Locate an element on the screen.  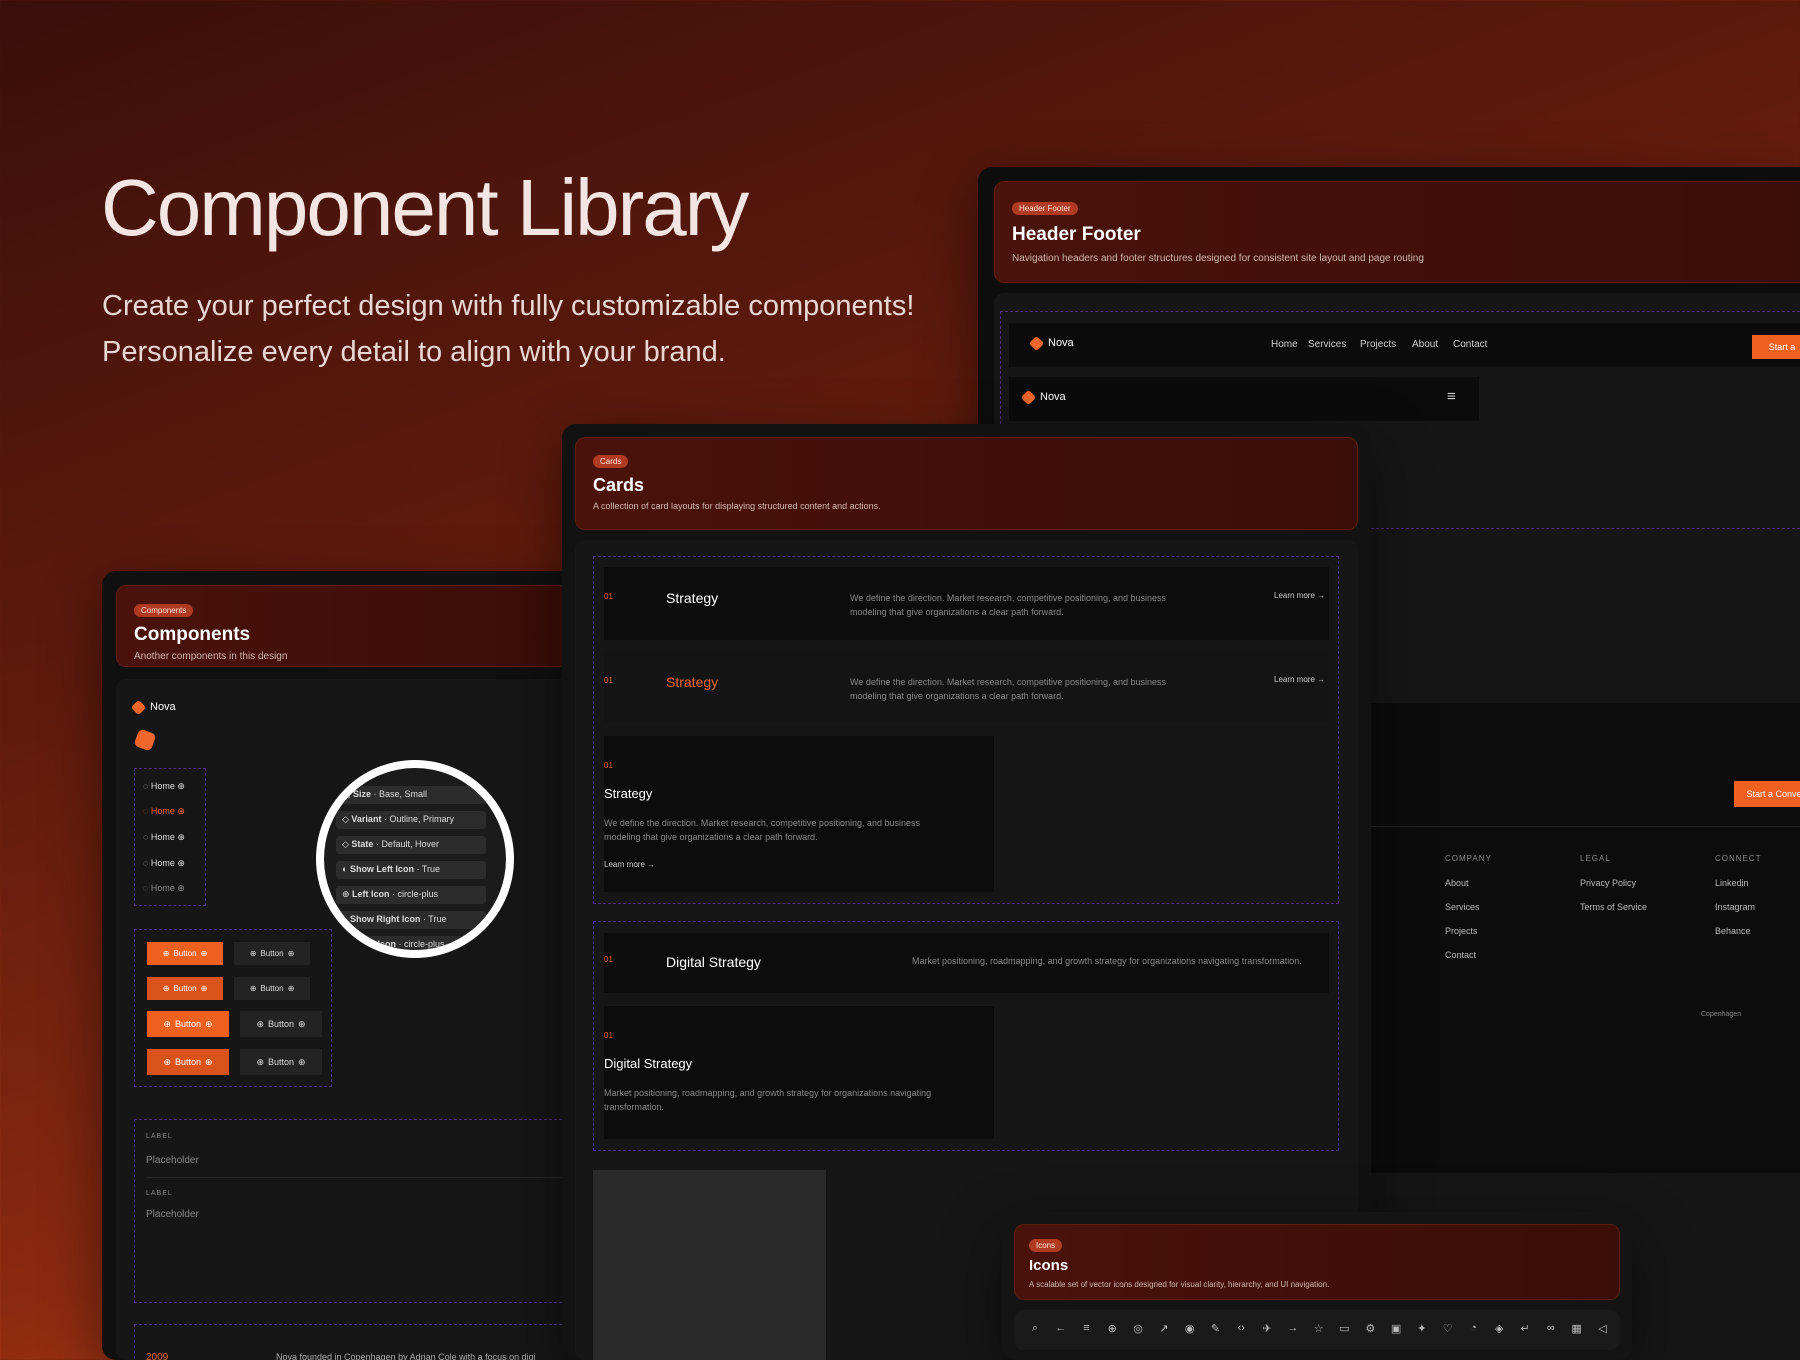
icon-glyph-icon: ‹› is located at coordinates (1241, 1328).